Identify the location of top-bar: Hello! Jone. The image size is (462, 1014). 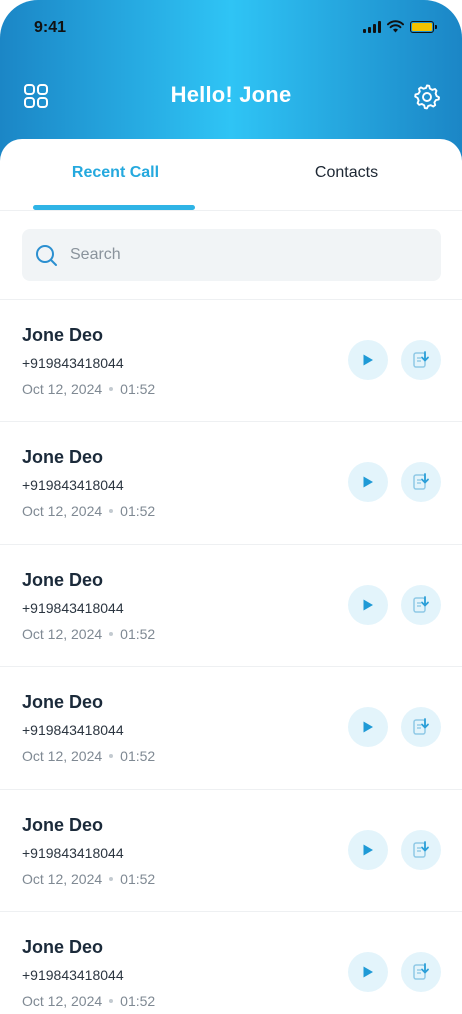
(231, 96).